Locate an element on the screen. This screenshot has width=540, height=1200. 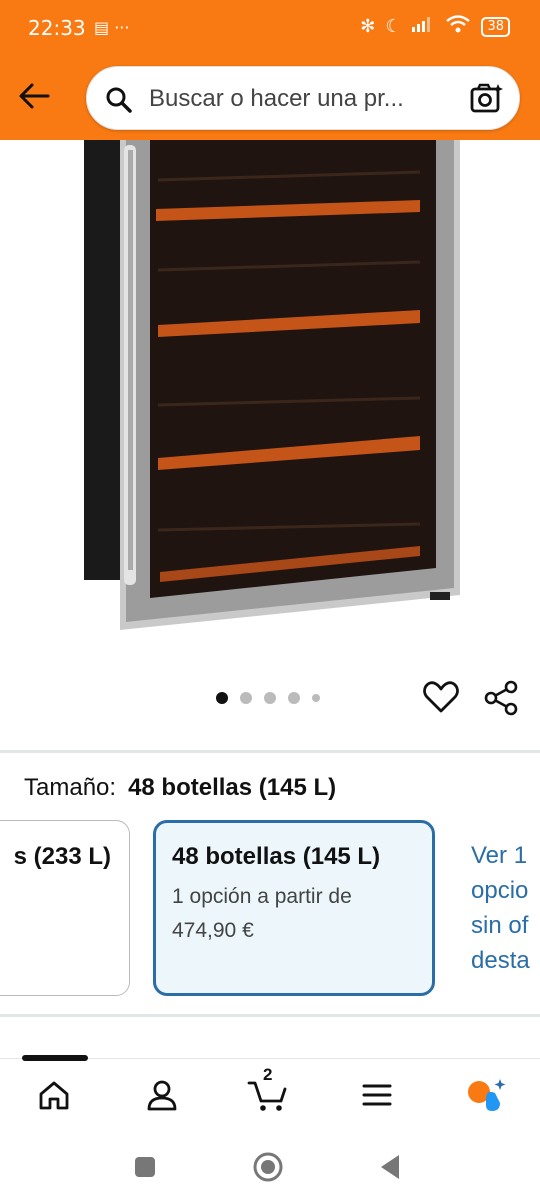
size-label-row: Tamaño: 48 botellas (145 L) is located at coordinates (180, 788).